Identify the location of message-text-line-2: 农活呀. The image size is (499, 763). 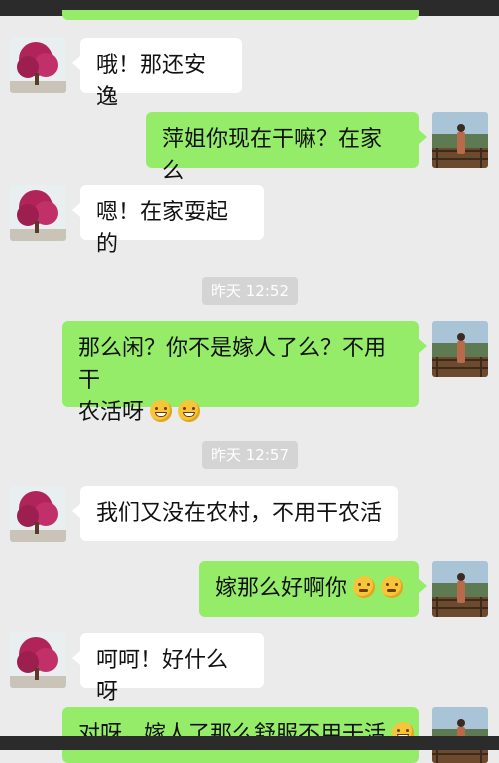
(111, 412).